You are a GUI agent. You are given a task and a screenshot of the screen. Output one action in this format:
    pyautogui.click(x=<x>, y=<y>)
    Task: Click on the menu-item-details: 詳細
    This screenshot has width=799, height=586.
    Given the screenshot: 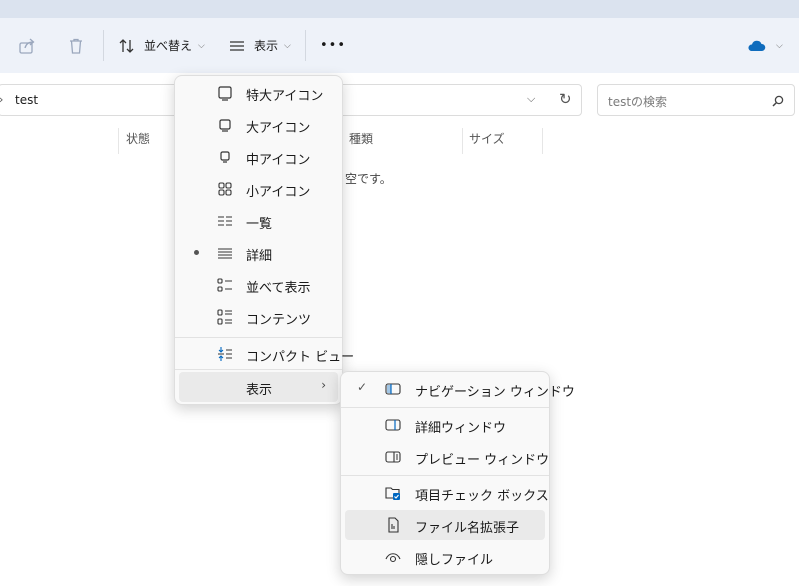 What is the action you would take?
    pyautogui.click(x=258, y=253)
    